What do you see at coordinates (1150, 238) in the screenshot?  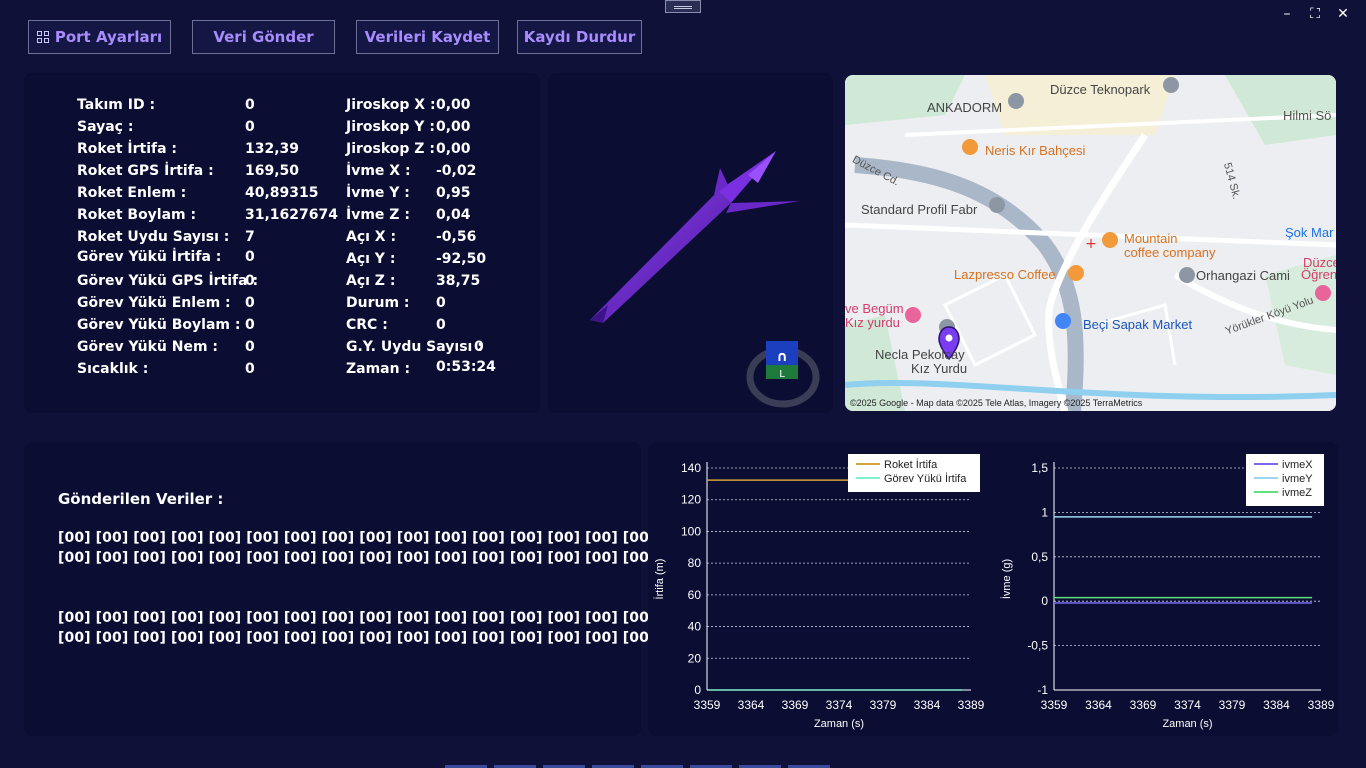 I see `map-place-label: Mountain` at bounding box center [1150, 238].